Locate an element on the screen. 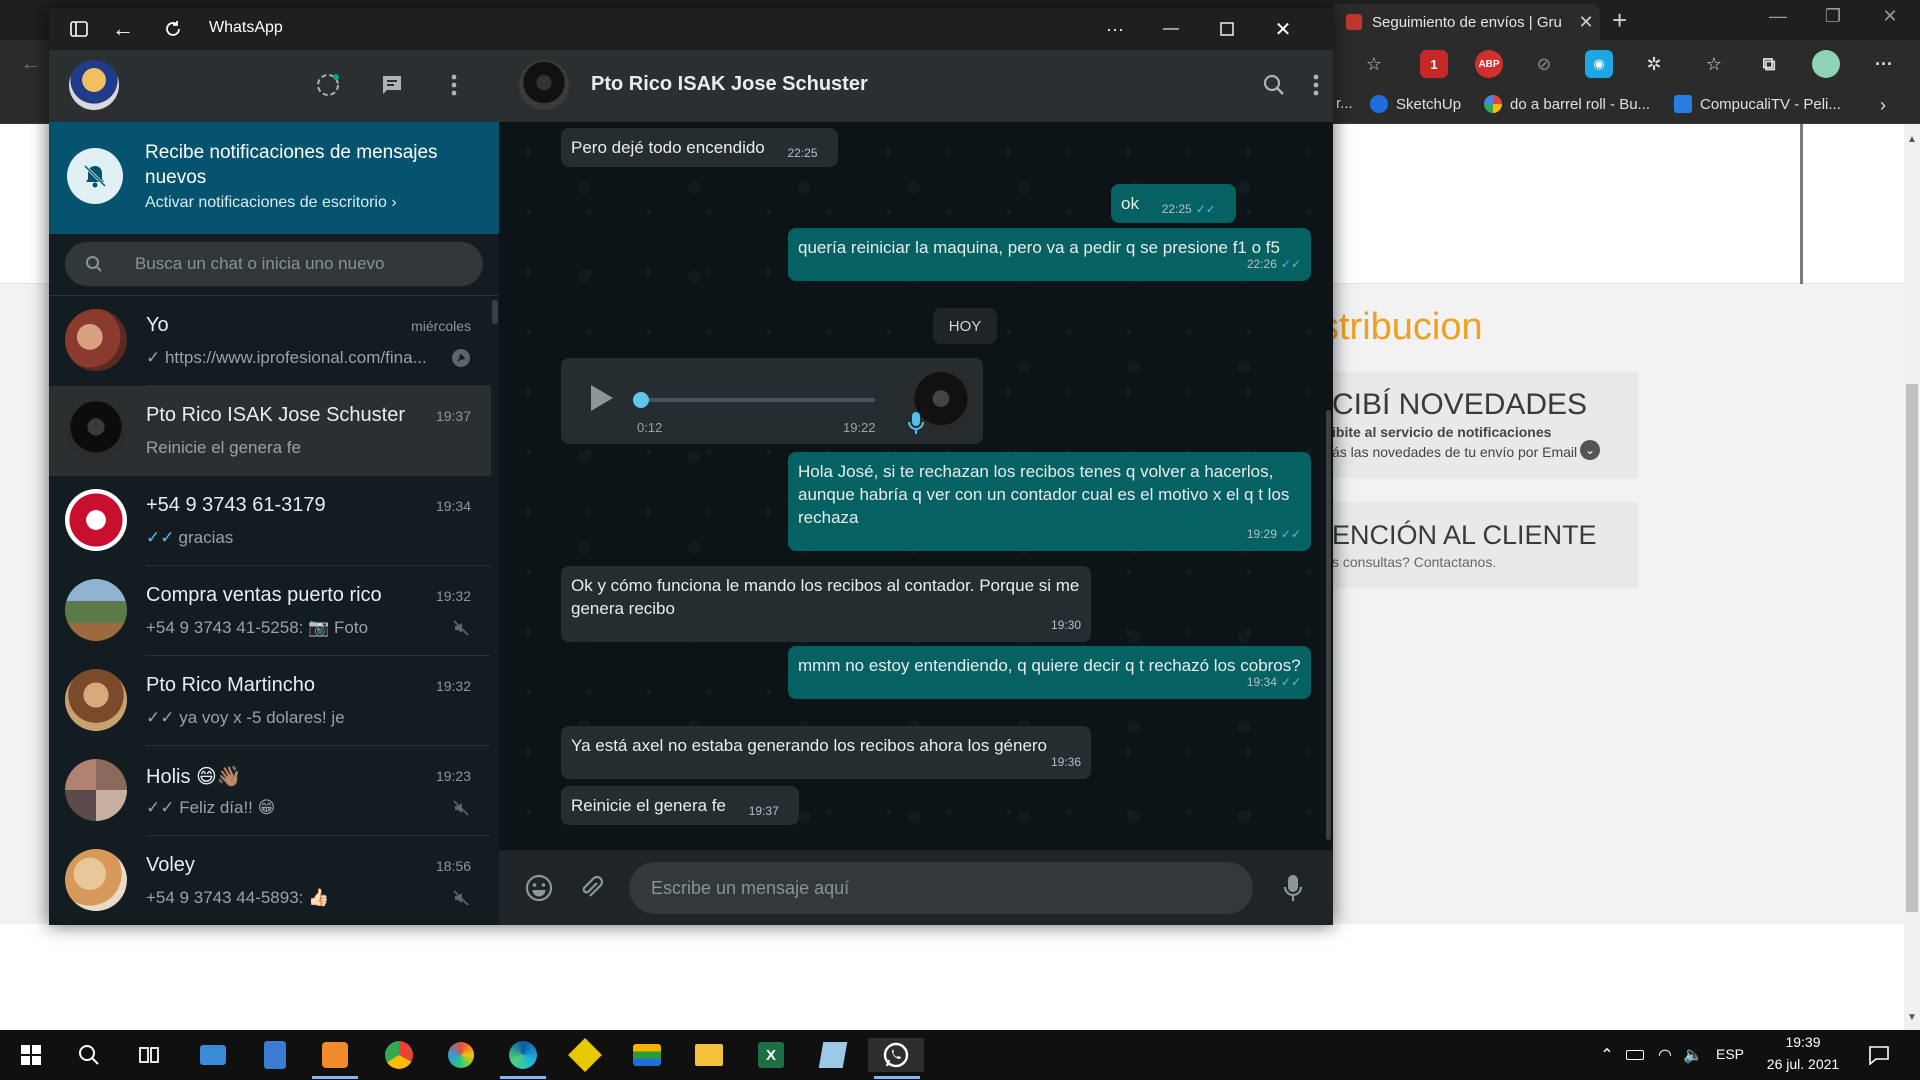  start-menu-icon is located at coordinates (31, 1055).